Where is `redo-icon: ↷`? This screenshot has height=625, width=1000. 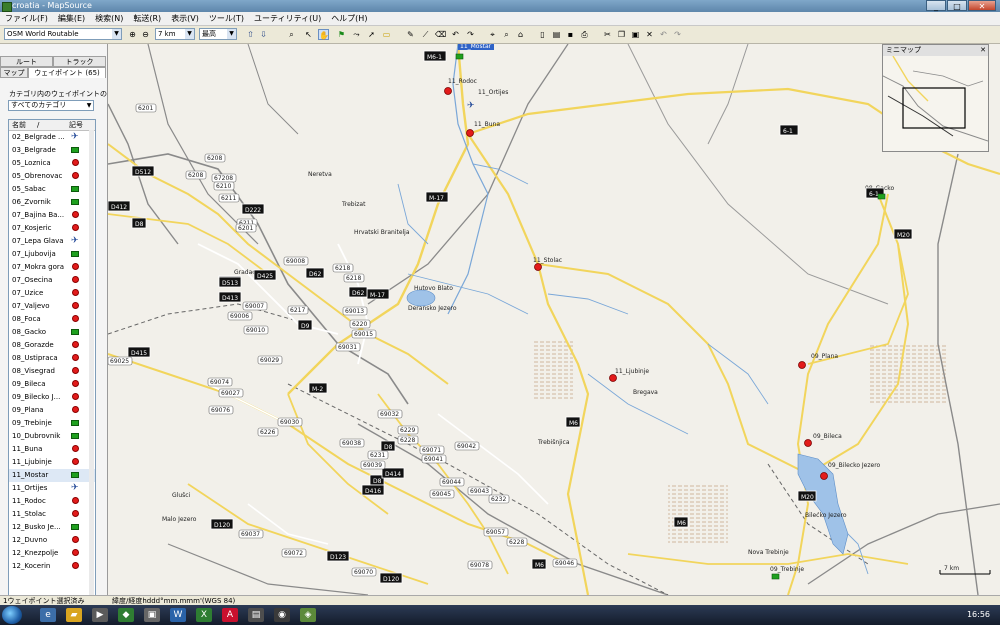
redo-icon: ↷ is located at coordinates (677, 34).